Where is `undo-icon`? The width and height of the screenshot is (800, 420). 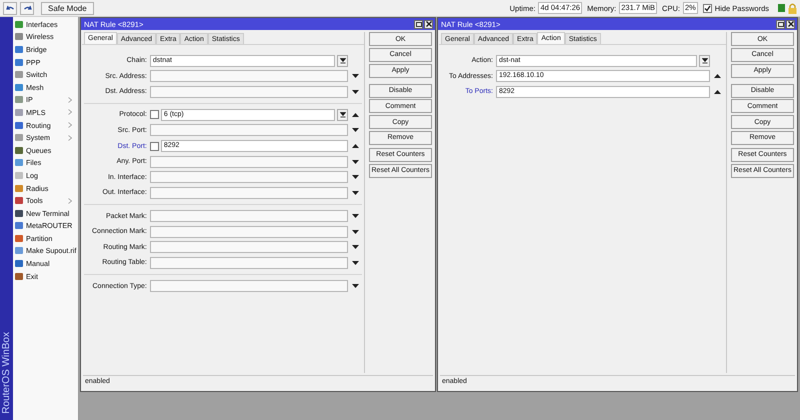
undo-icon is located at coordinates (10, 8).